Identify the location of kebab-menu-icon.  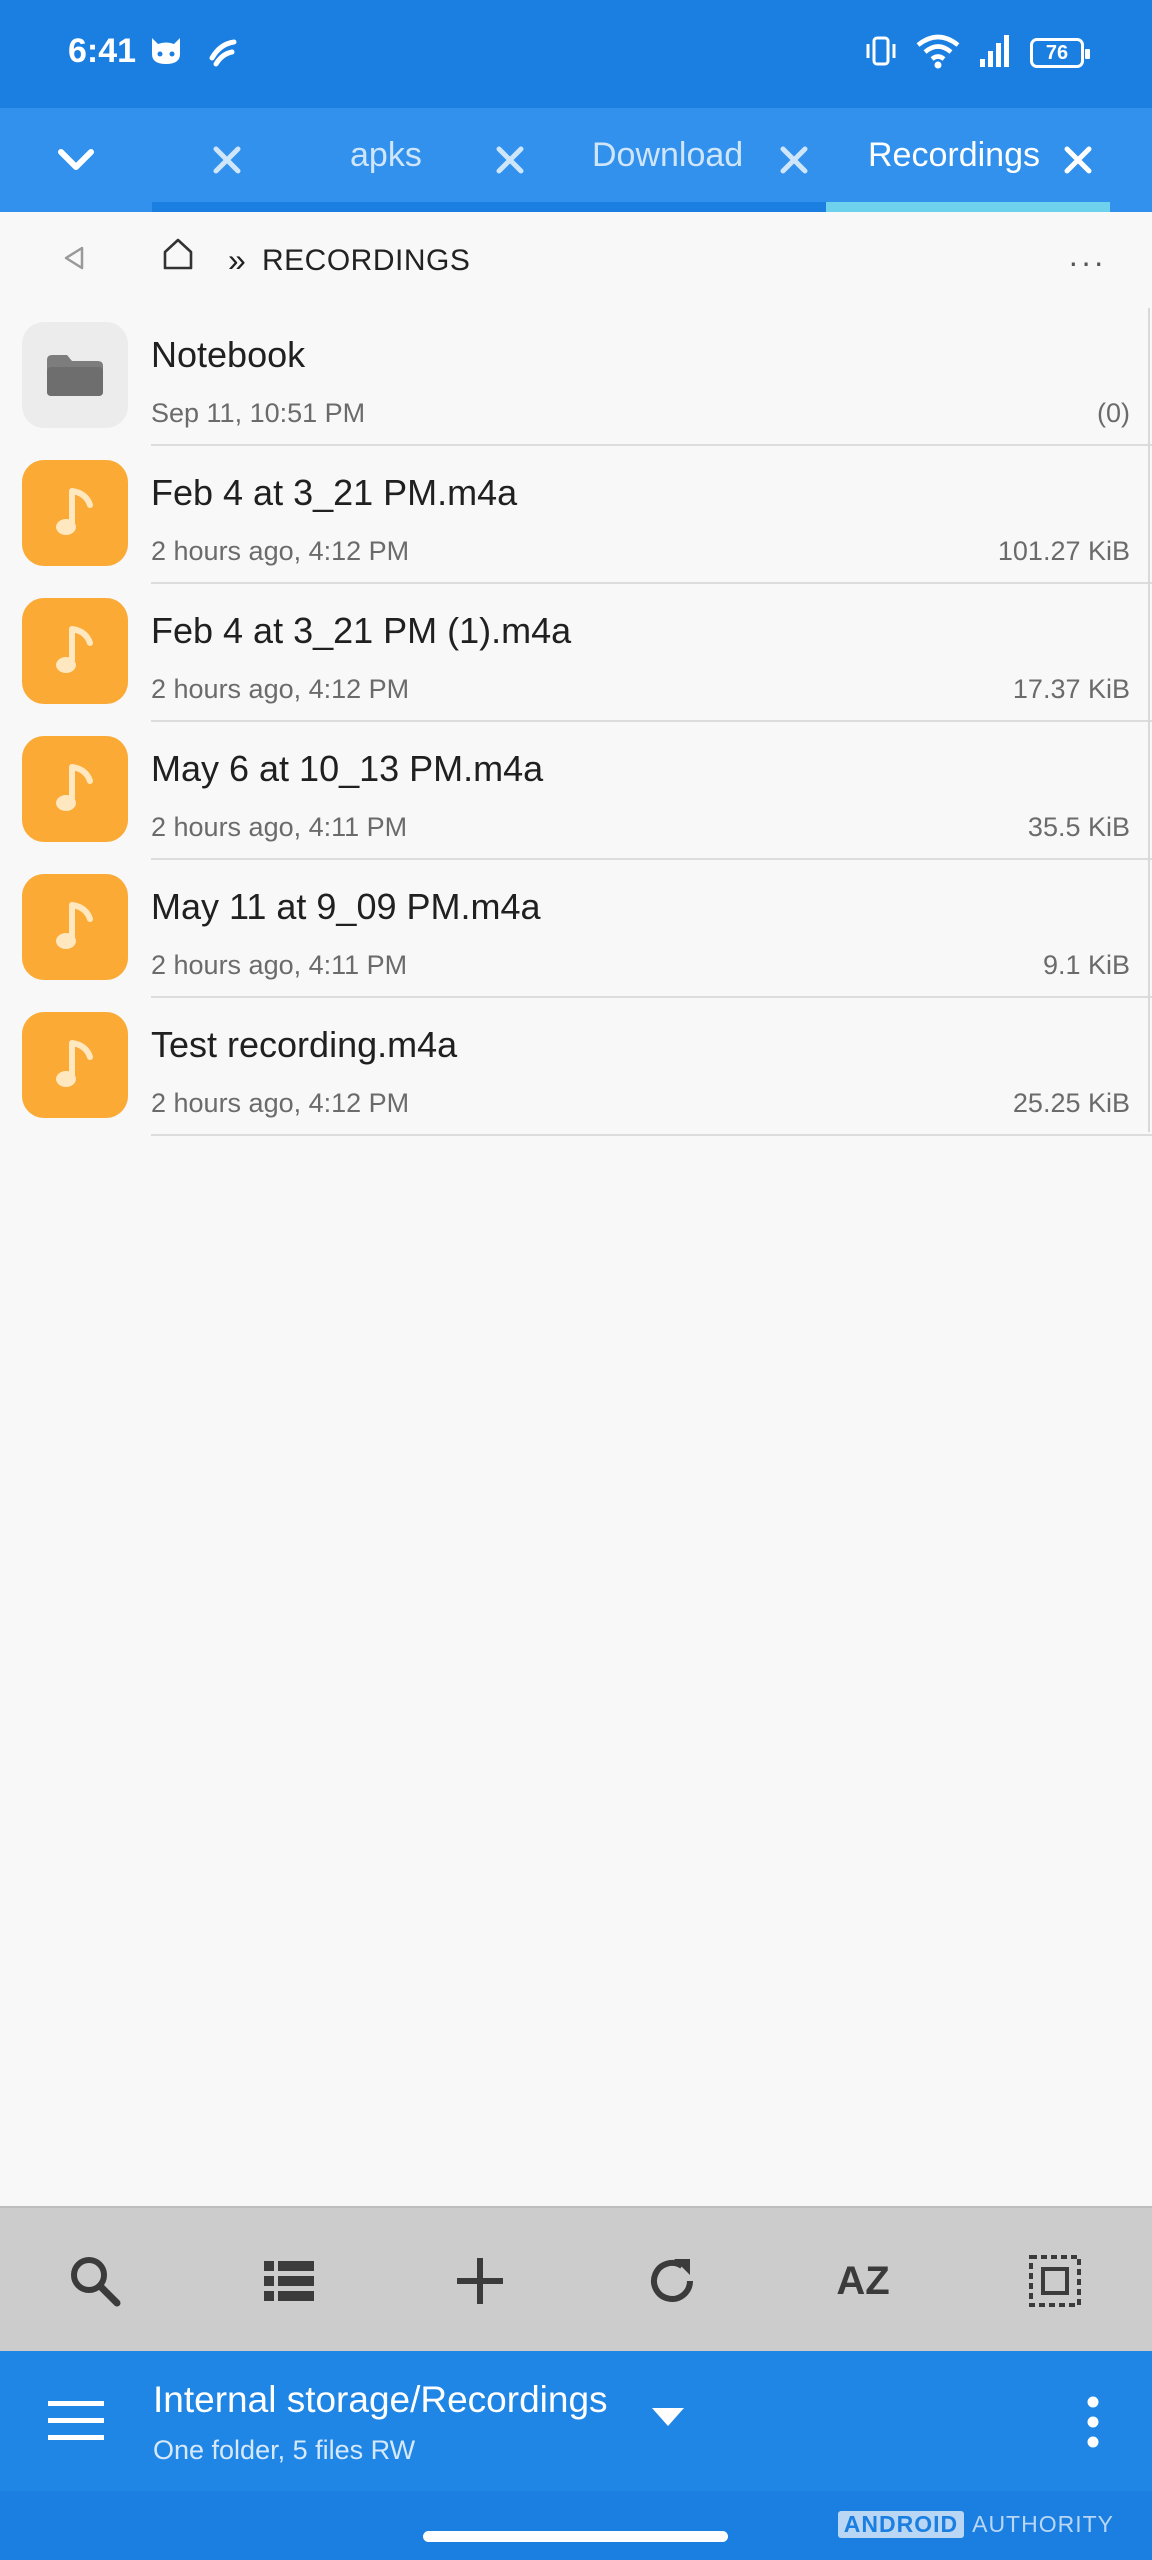
(1093, 2422).